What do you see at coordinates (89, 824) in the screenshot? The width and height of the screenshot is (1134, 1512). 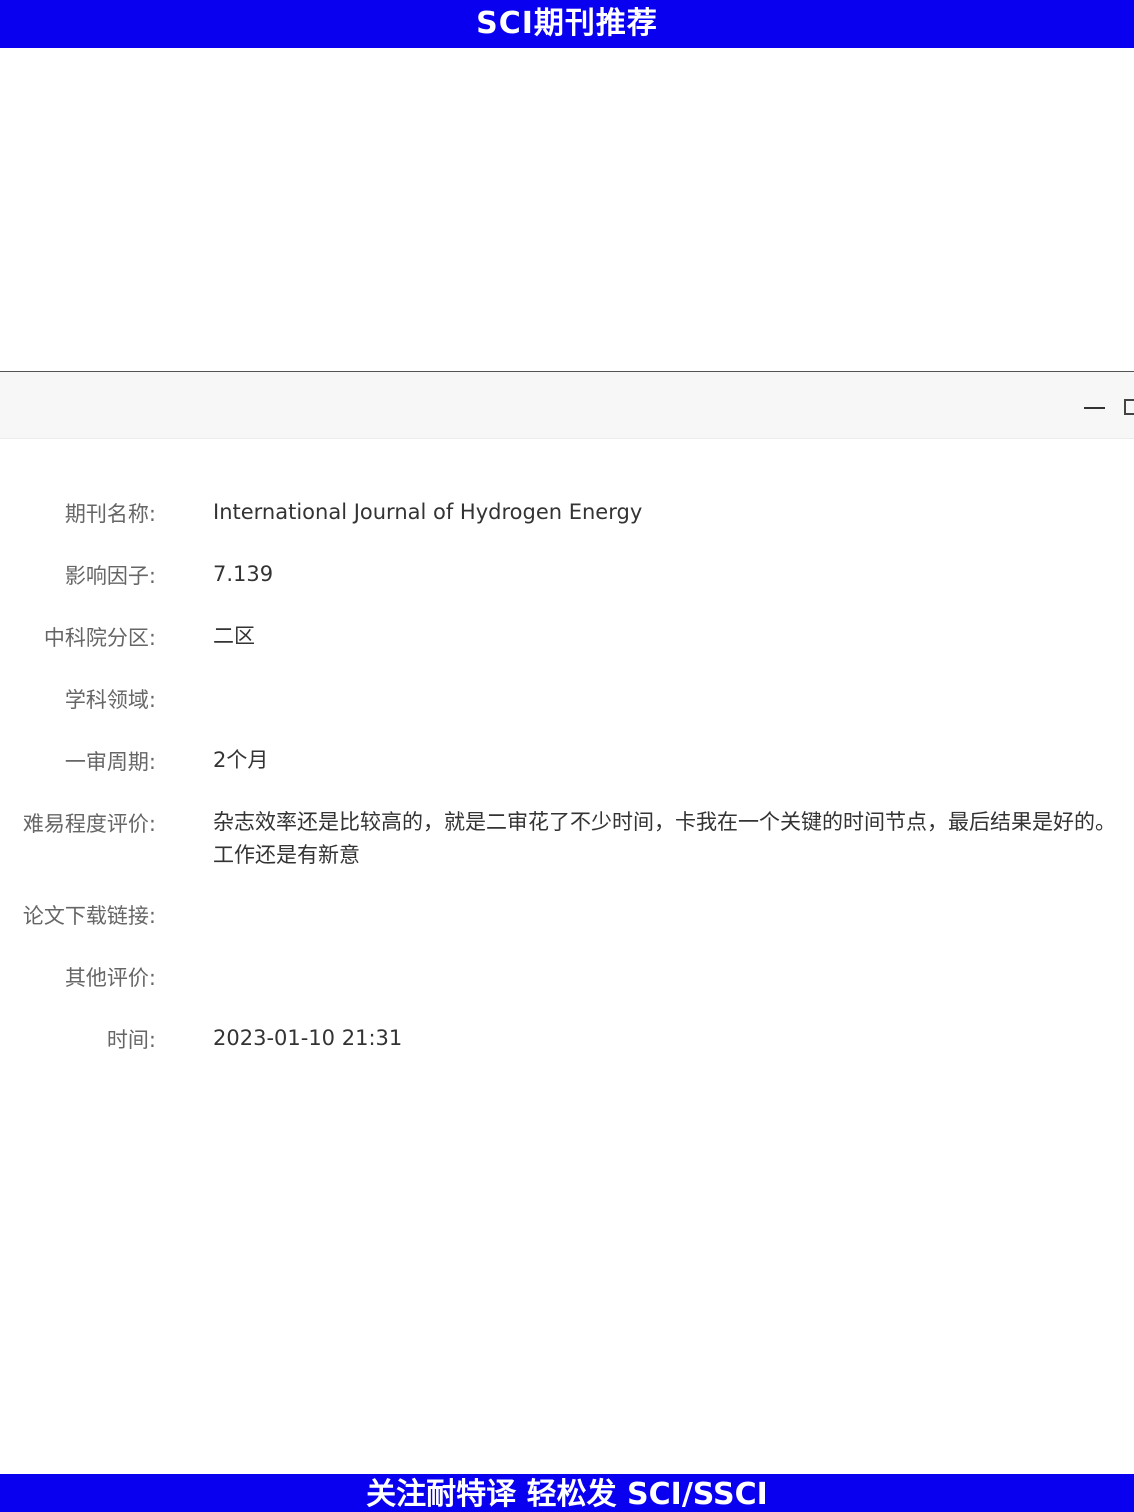 I see `field-label: 难易程度评价:` at bounding box center [89, 824].